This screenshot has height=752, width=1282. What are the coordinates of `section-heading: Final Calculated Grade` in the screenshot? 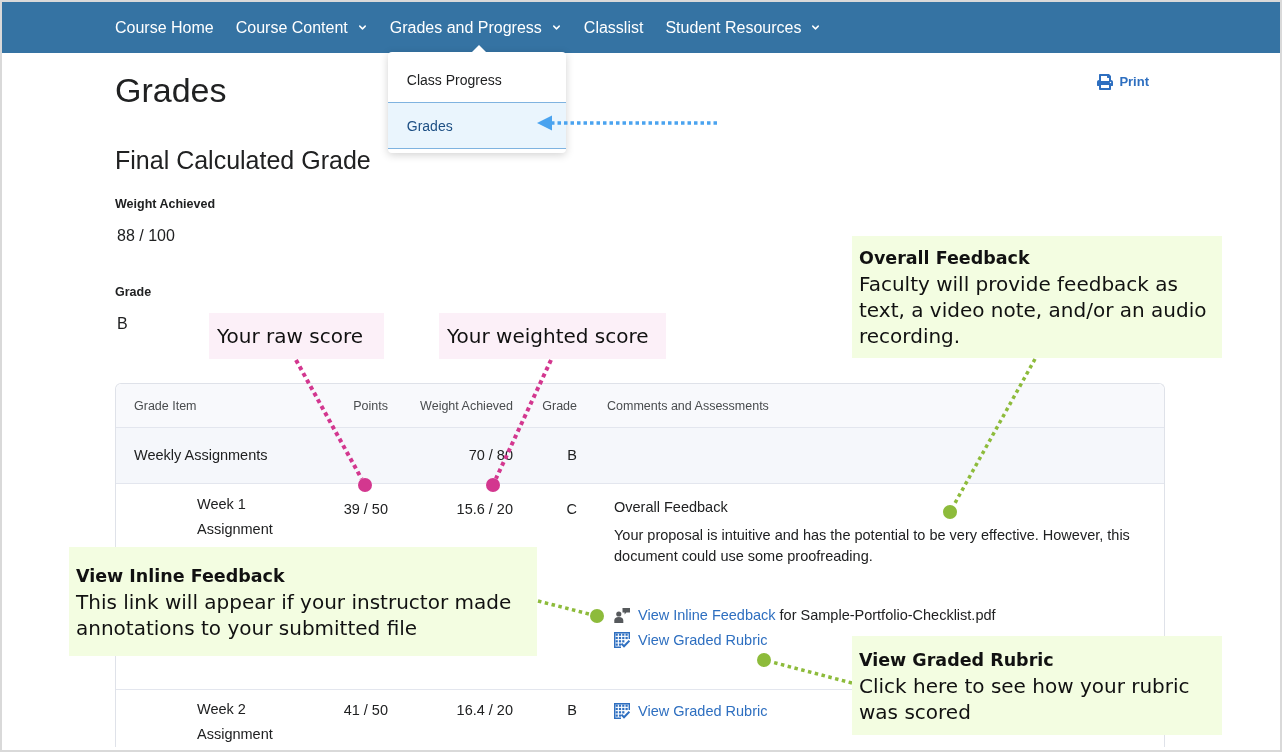 It's located at (243, 160).